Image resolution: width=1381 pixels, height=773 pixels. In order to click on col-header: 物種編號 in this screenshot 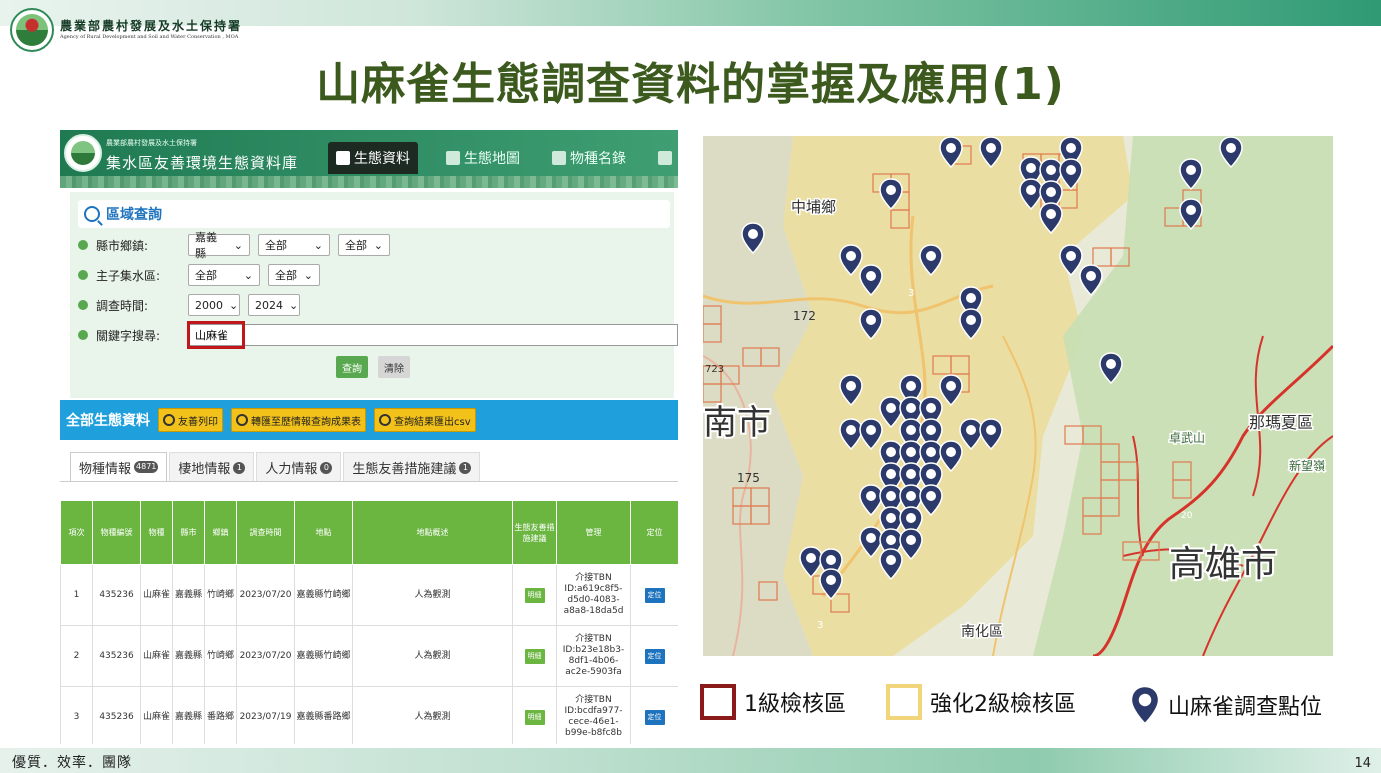, I will do `click(116, 532)`.